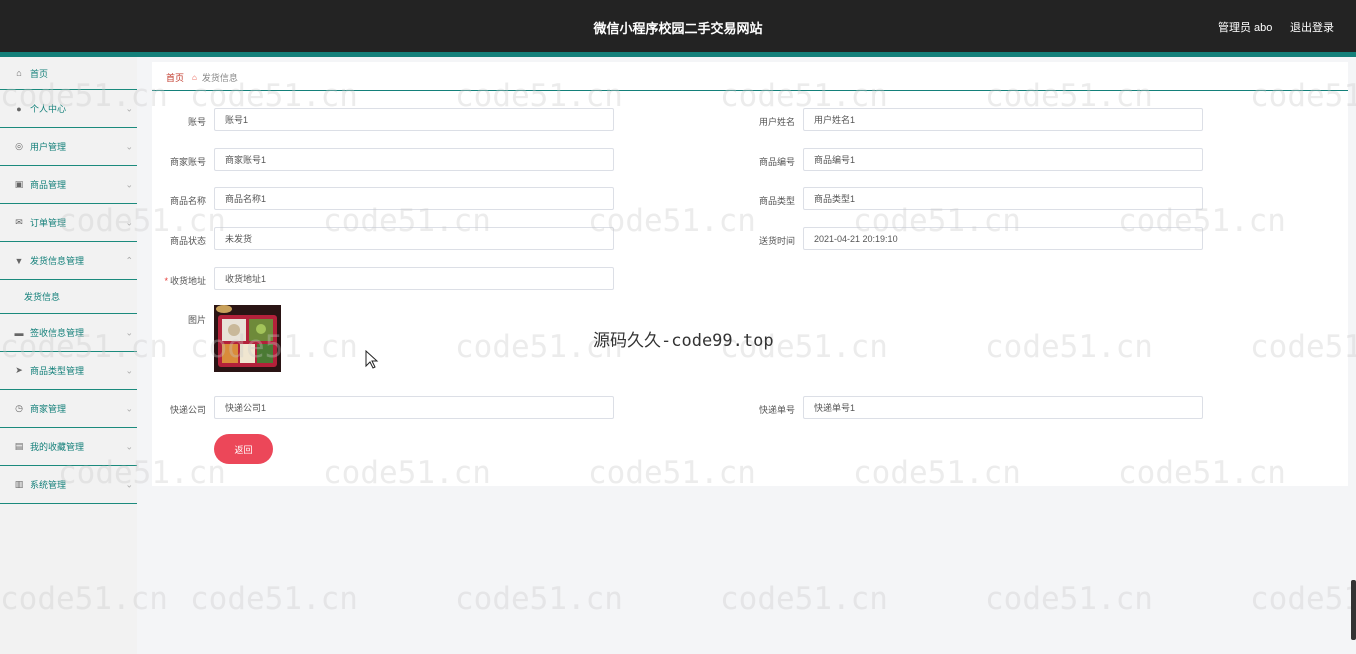 The height and width of the screenshot is (654, 1356). I want to click on sidebar-item-user-management: ◎ 用户管理 ⌄, so click(68, 147).